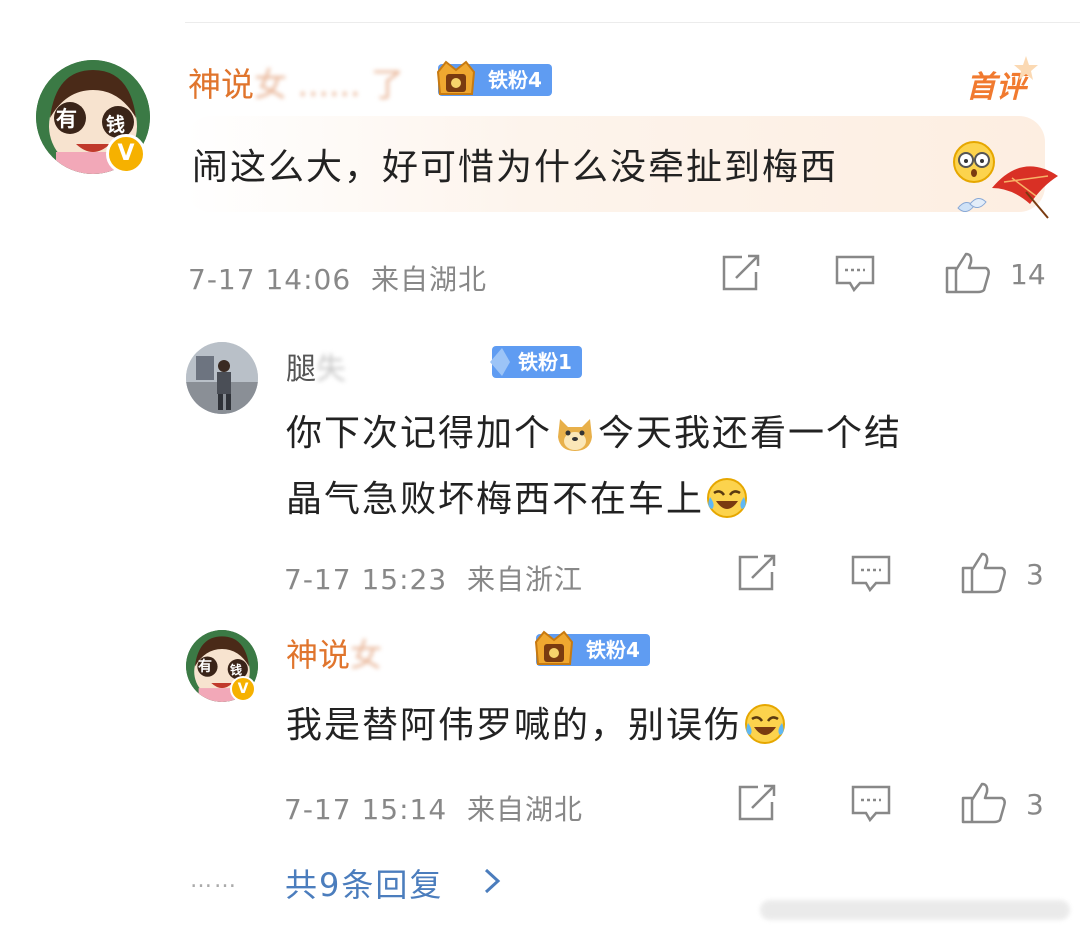 This screenshot has height=934, width=1080. What do you see at coordinates (1026, 68) in the screenshot?
I see `star-decoration-icon` at bounding box center [1026, 68].